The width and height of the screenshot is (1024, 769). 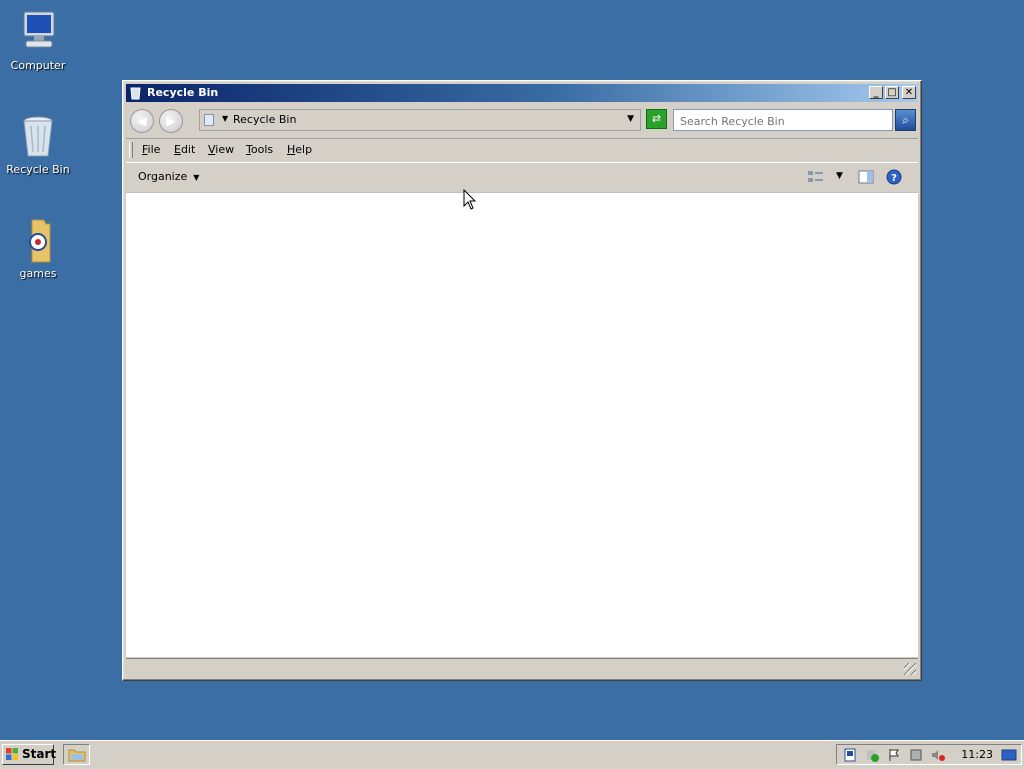 What do you see at coordinates (221, 149) in the screenshot?
I see `menu-view: View` at bounding box center [221, 149].